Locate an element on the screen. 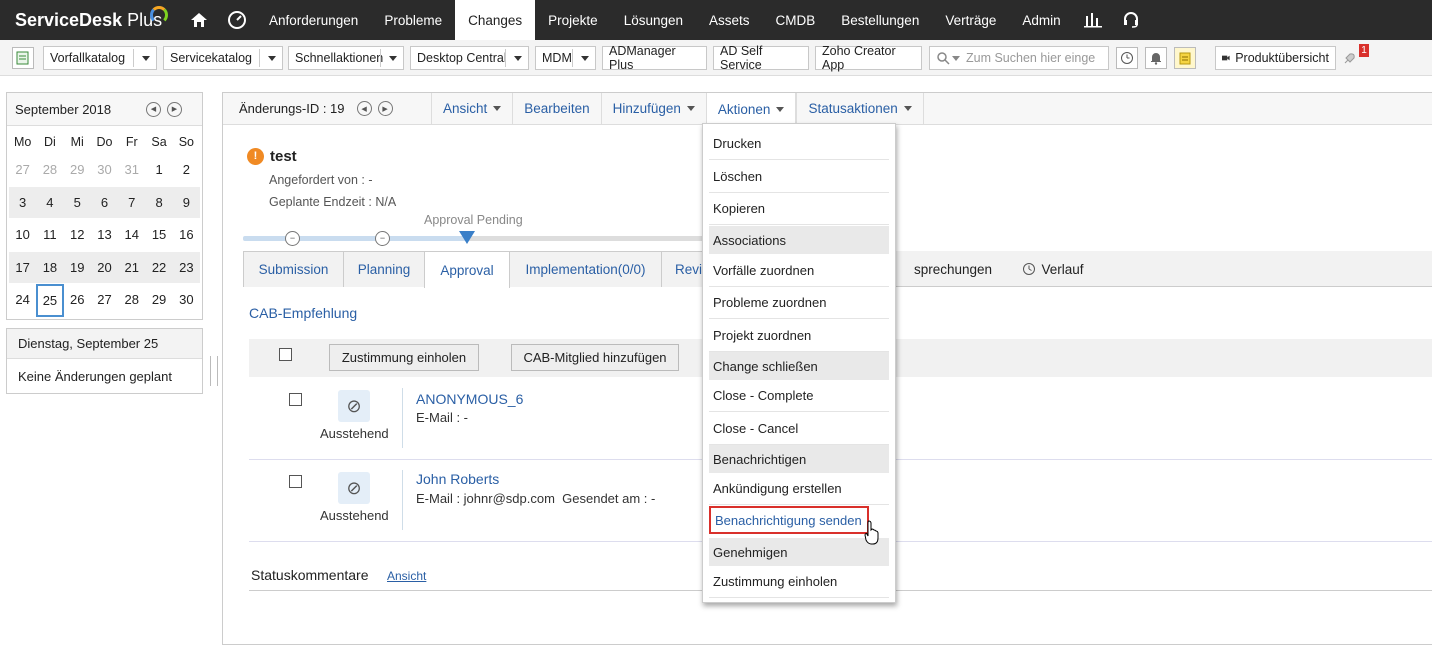  member-name-link: John Roberts is located at coordinates (457, 479).